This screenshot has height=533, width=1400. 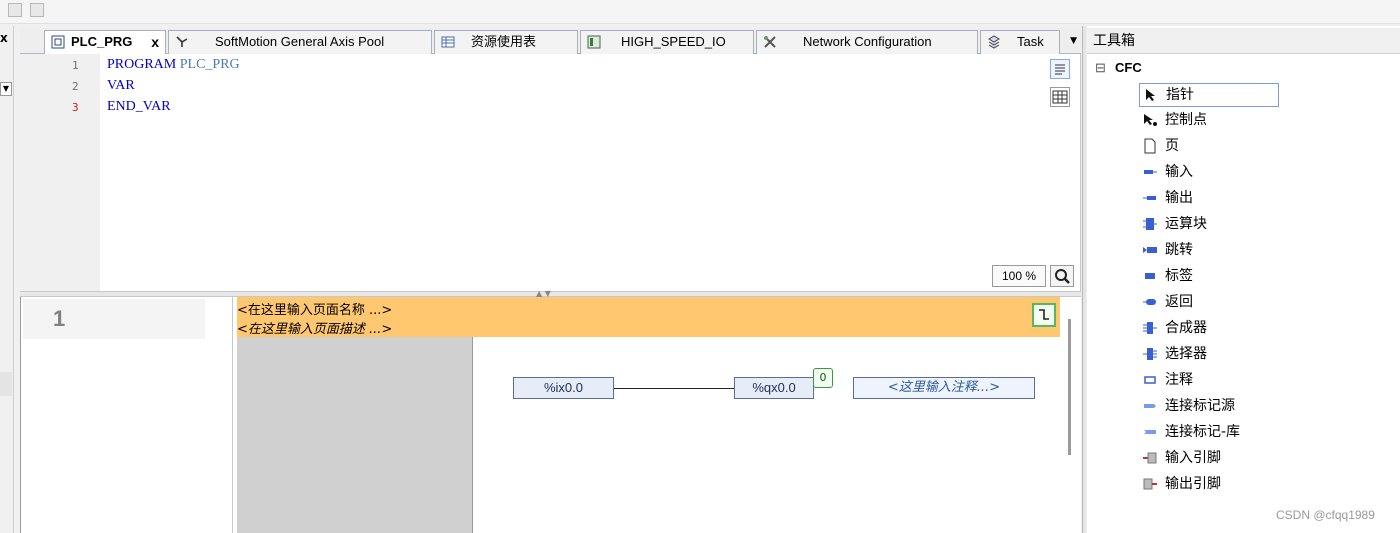 I want to click on toolbox-item-label: 输入引脚, so click(x=1193, y=458).